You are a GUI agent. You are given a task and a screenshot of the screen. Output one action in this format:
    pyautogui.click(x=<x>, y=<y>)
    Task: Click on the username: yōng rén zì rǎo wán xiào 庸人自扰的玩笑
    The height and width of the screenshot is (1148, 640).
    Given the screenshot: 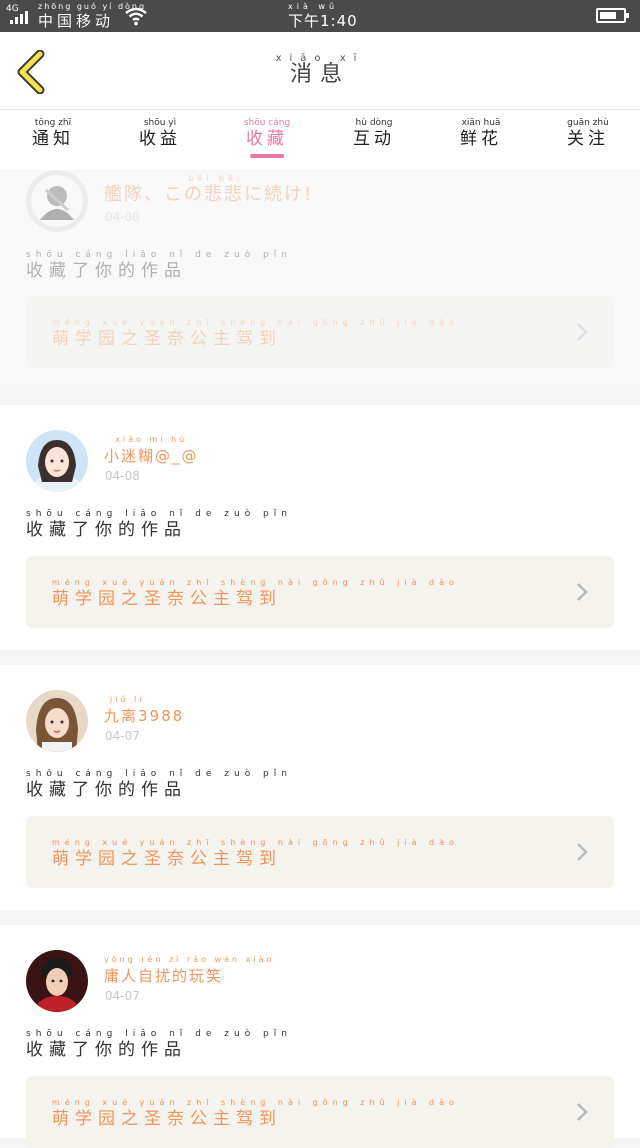 What is the action you would take?
    pyautogui.click(x=189, y=971)
    